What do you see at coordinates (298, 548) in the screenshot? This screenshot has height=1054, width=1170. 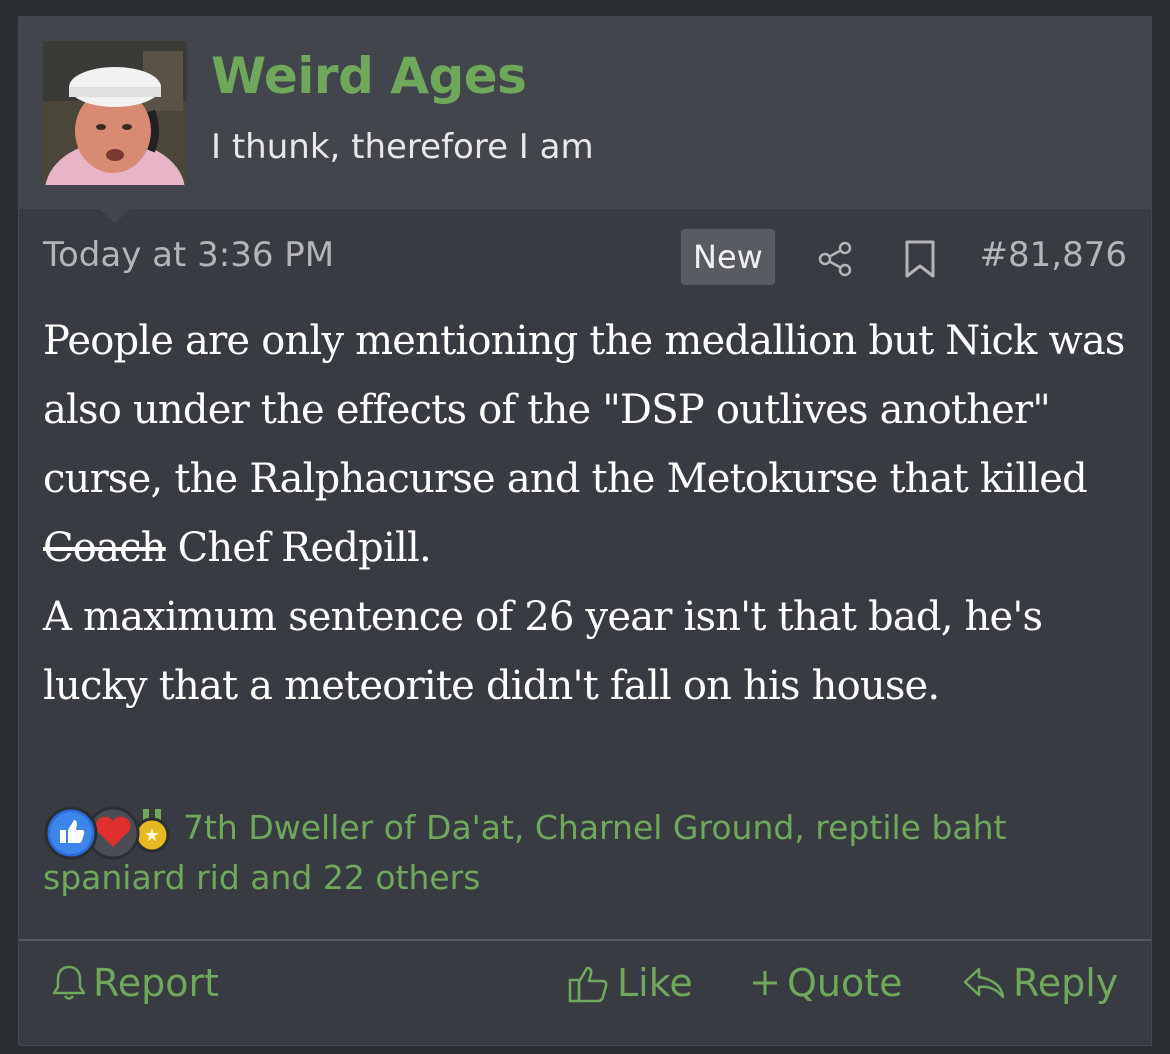 I see `post-body-text-end: Chef Redpill.` at bounding box center [298, 548].